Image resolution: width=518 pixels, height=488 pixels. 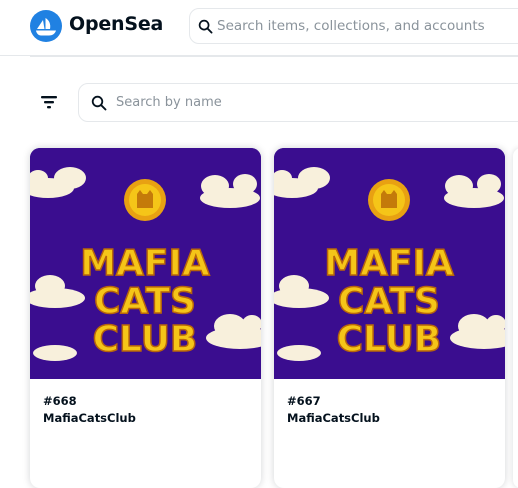 I want to click on global-search-box, so click(x=353, y=26).